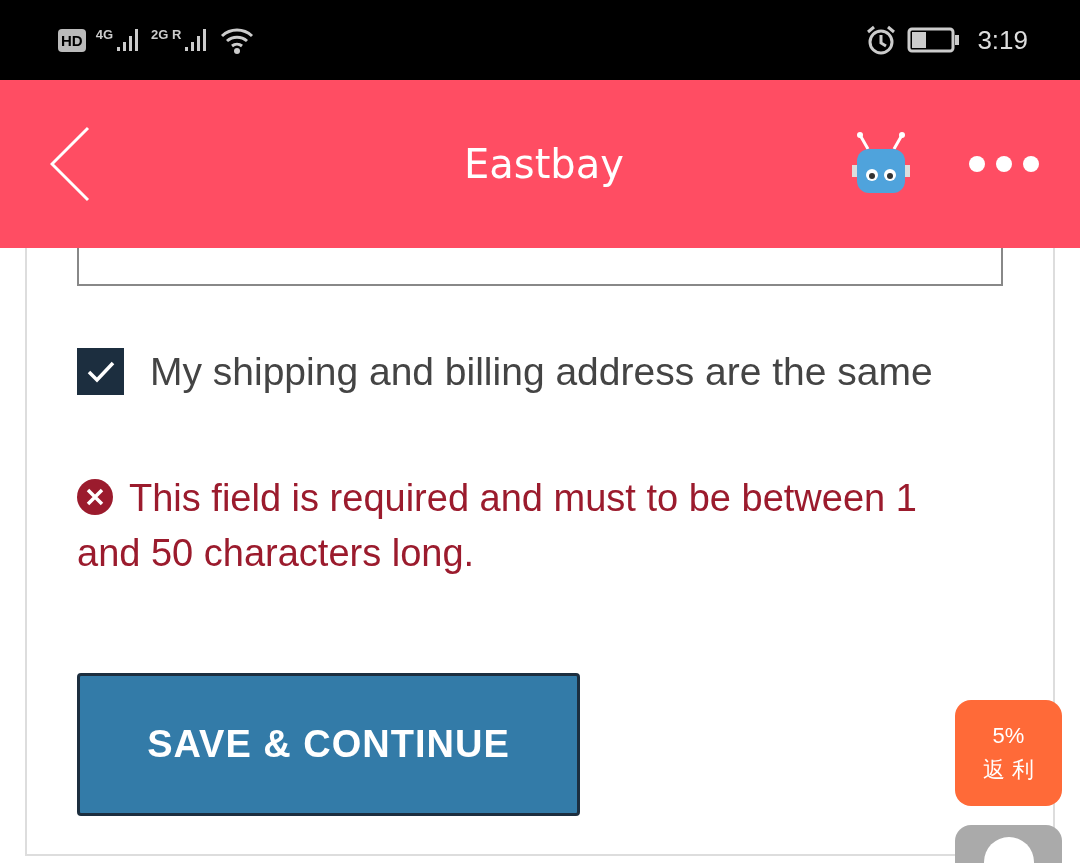  Describe the element at coordinates (544, 164) in the screenshot. I see `page-title: Eastbay` at that location.